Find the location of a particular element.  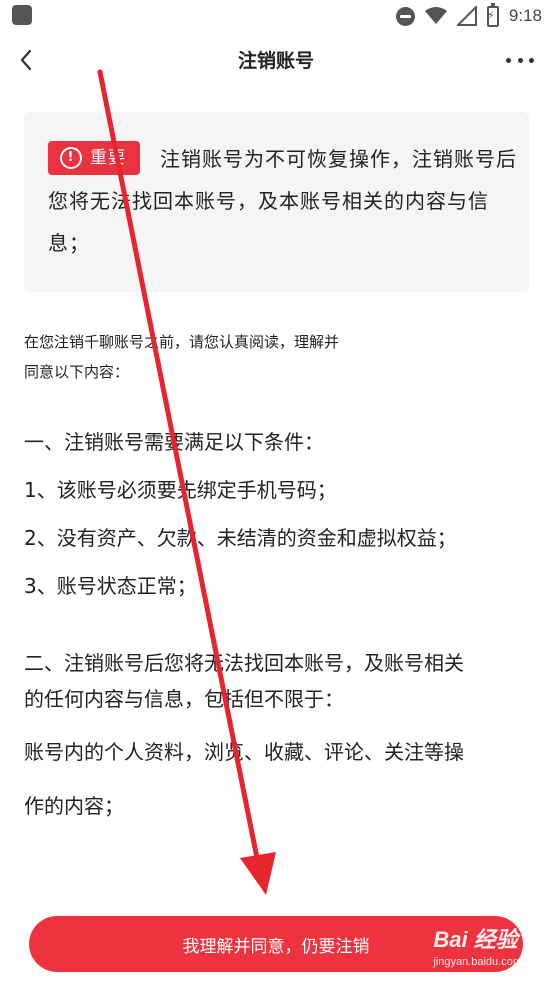

consequences-heading-line-2: 的任何内容与信息，包括但不限于： is located at coordinates (184, 699).